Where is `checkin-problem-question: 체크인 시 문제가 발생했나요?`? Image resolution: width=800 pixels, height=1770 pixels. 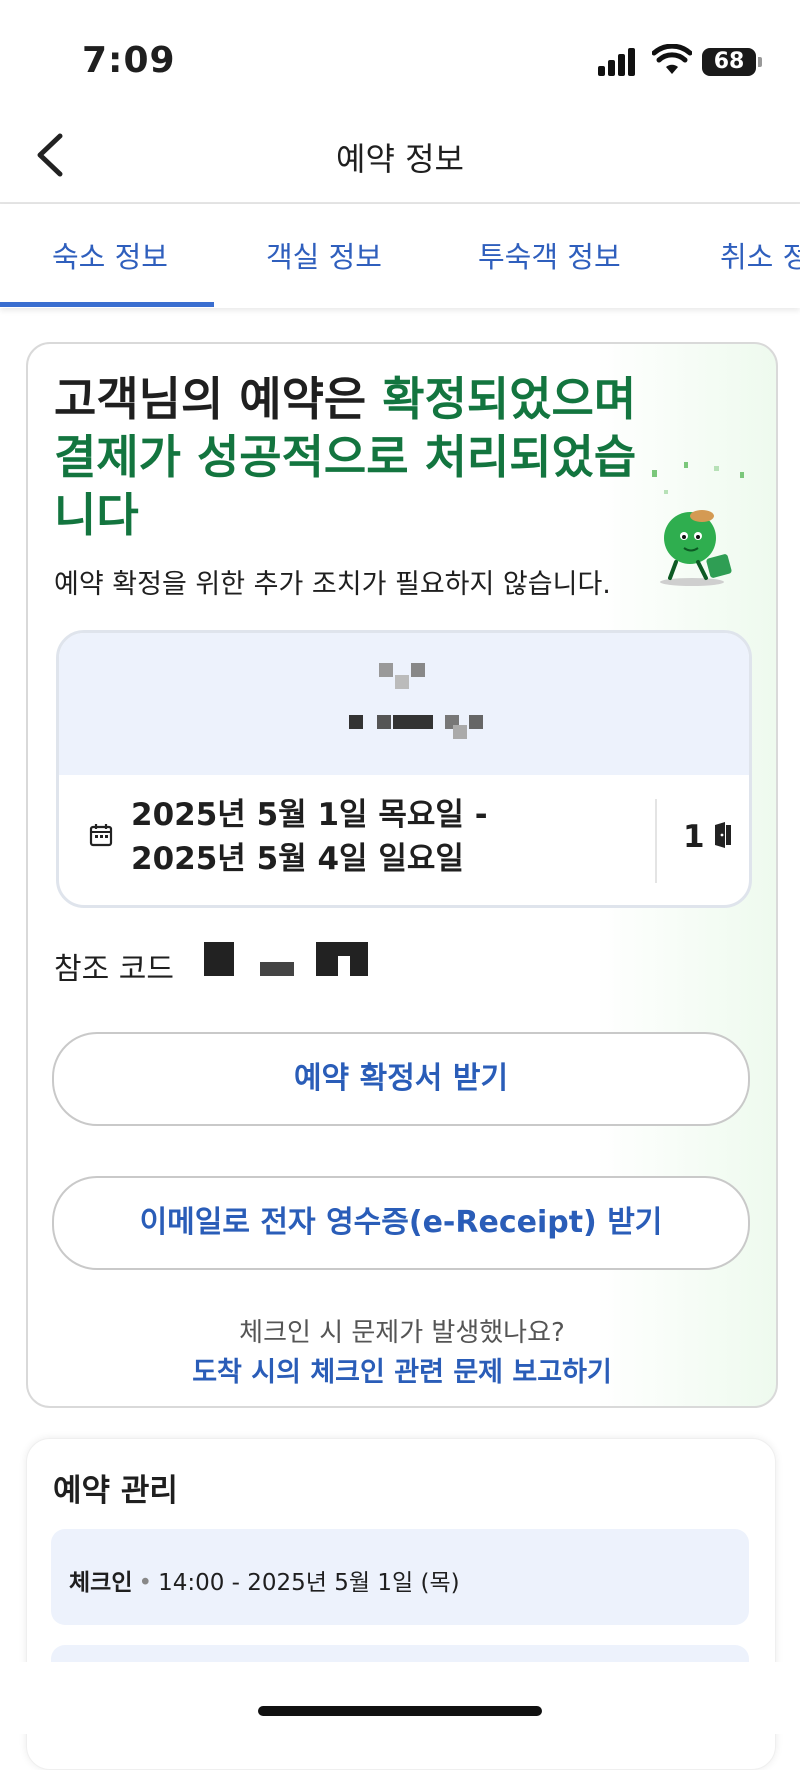 checkin-problem-question: 체크인 시 문제가 발생했나요? is located at coordinates (402, 1333).